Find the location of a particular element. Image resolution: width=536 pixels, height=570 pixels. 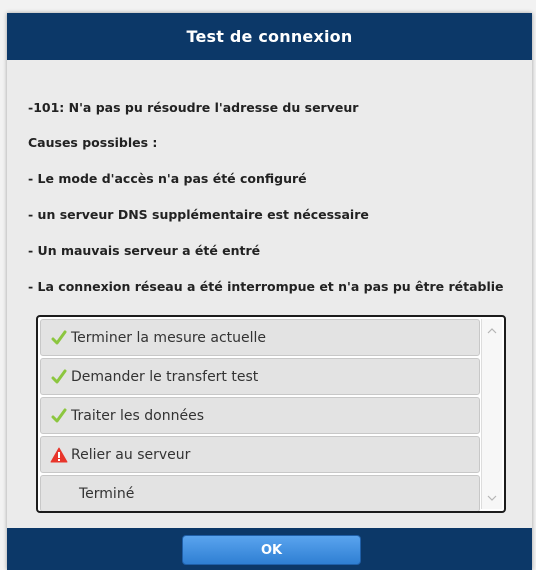

step-label: Traiter les données is located at coordinates (137, 415).